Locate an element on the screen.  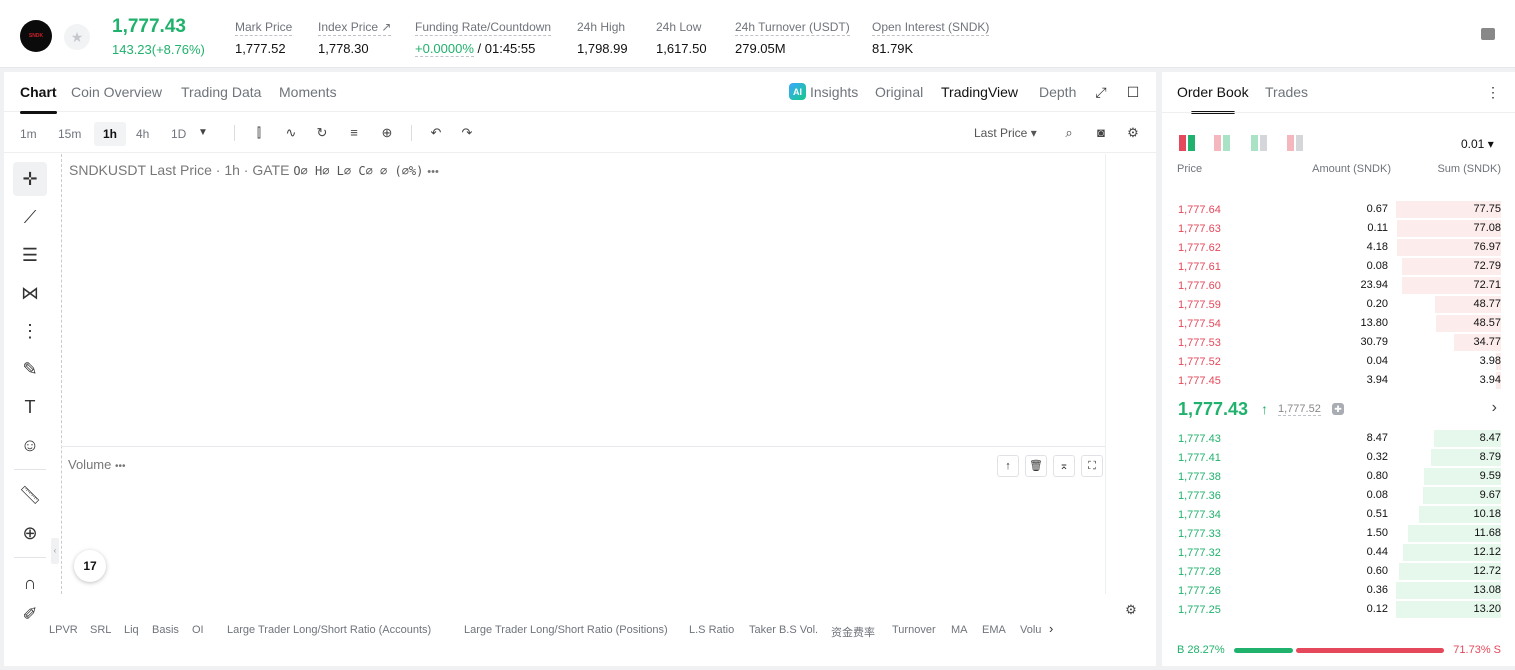
ask-row: 1,777.59 0.20 48.77 is located at coordinates (1338, 304).